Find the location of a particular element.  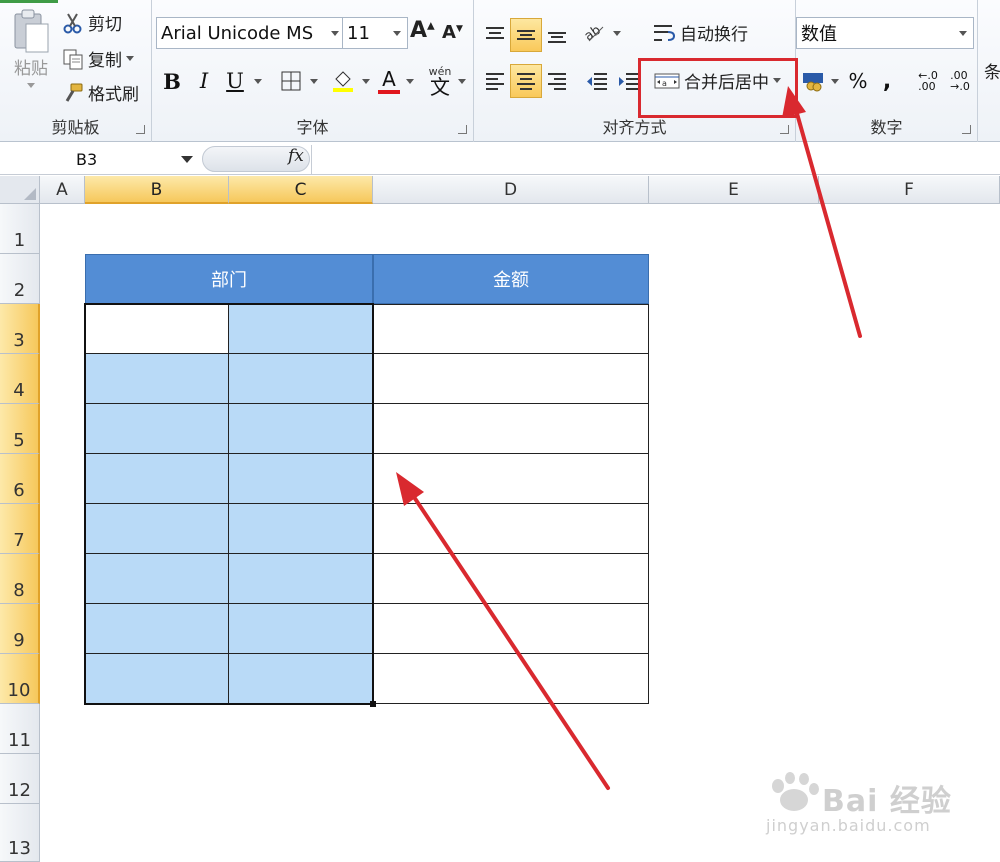

orientation-button: ab is located at coordinates (602, 33).